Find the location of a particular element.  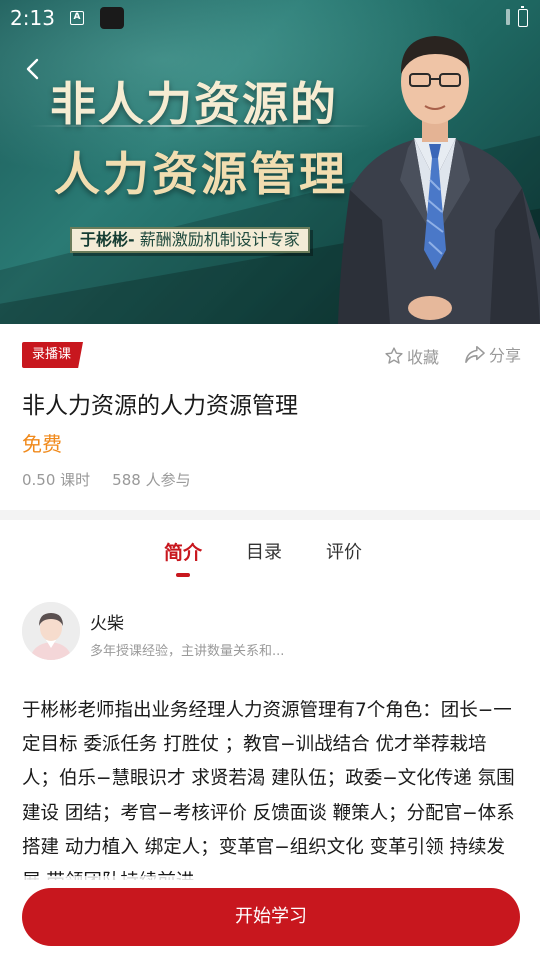

course-price: 免费 is located at coordinates (42, 444).